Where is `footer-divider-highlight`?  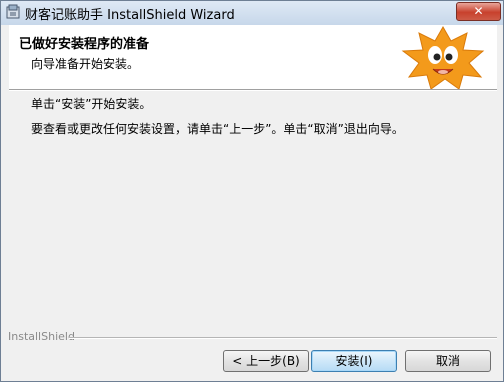
footer-divider-highlight is located at coordinates (283, 338).